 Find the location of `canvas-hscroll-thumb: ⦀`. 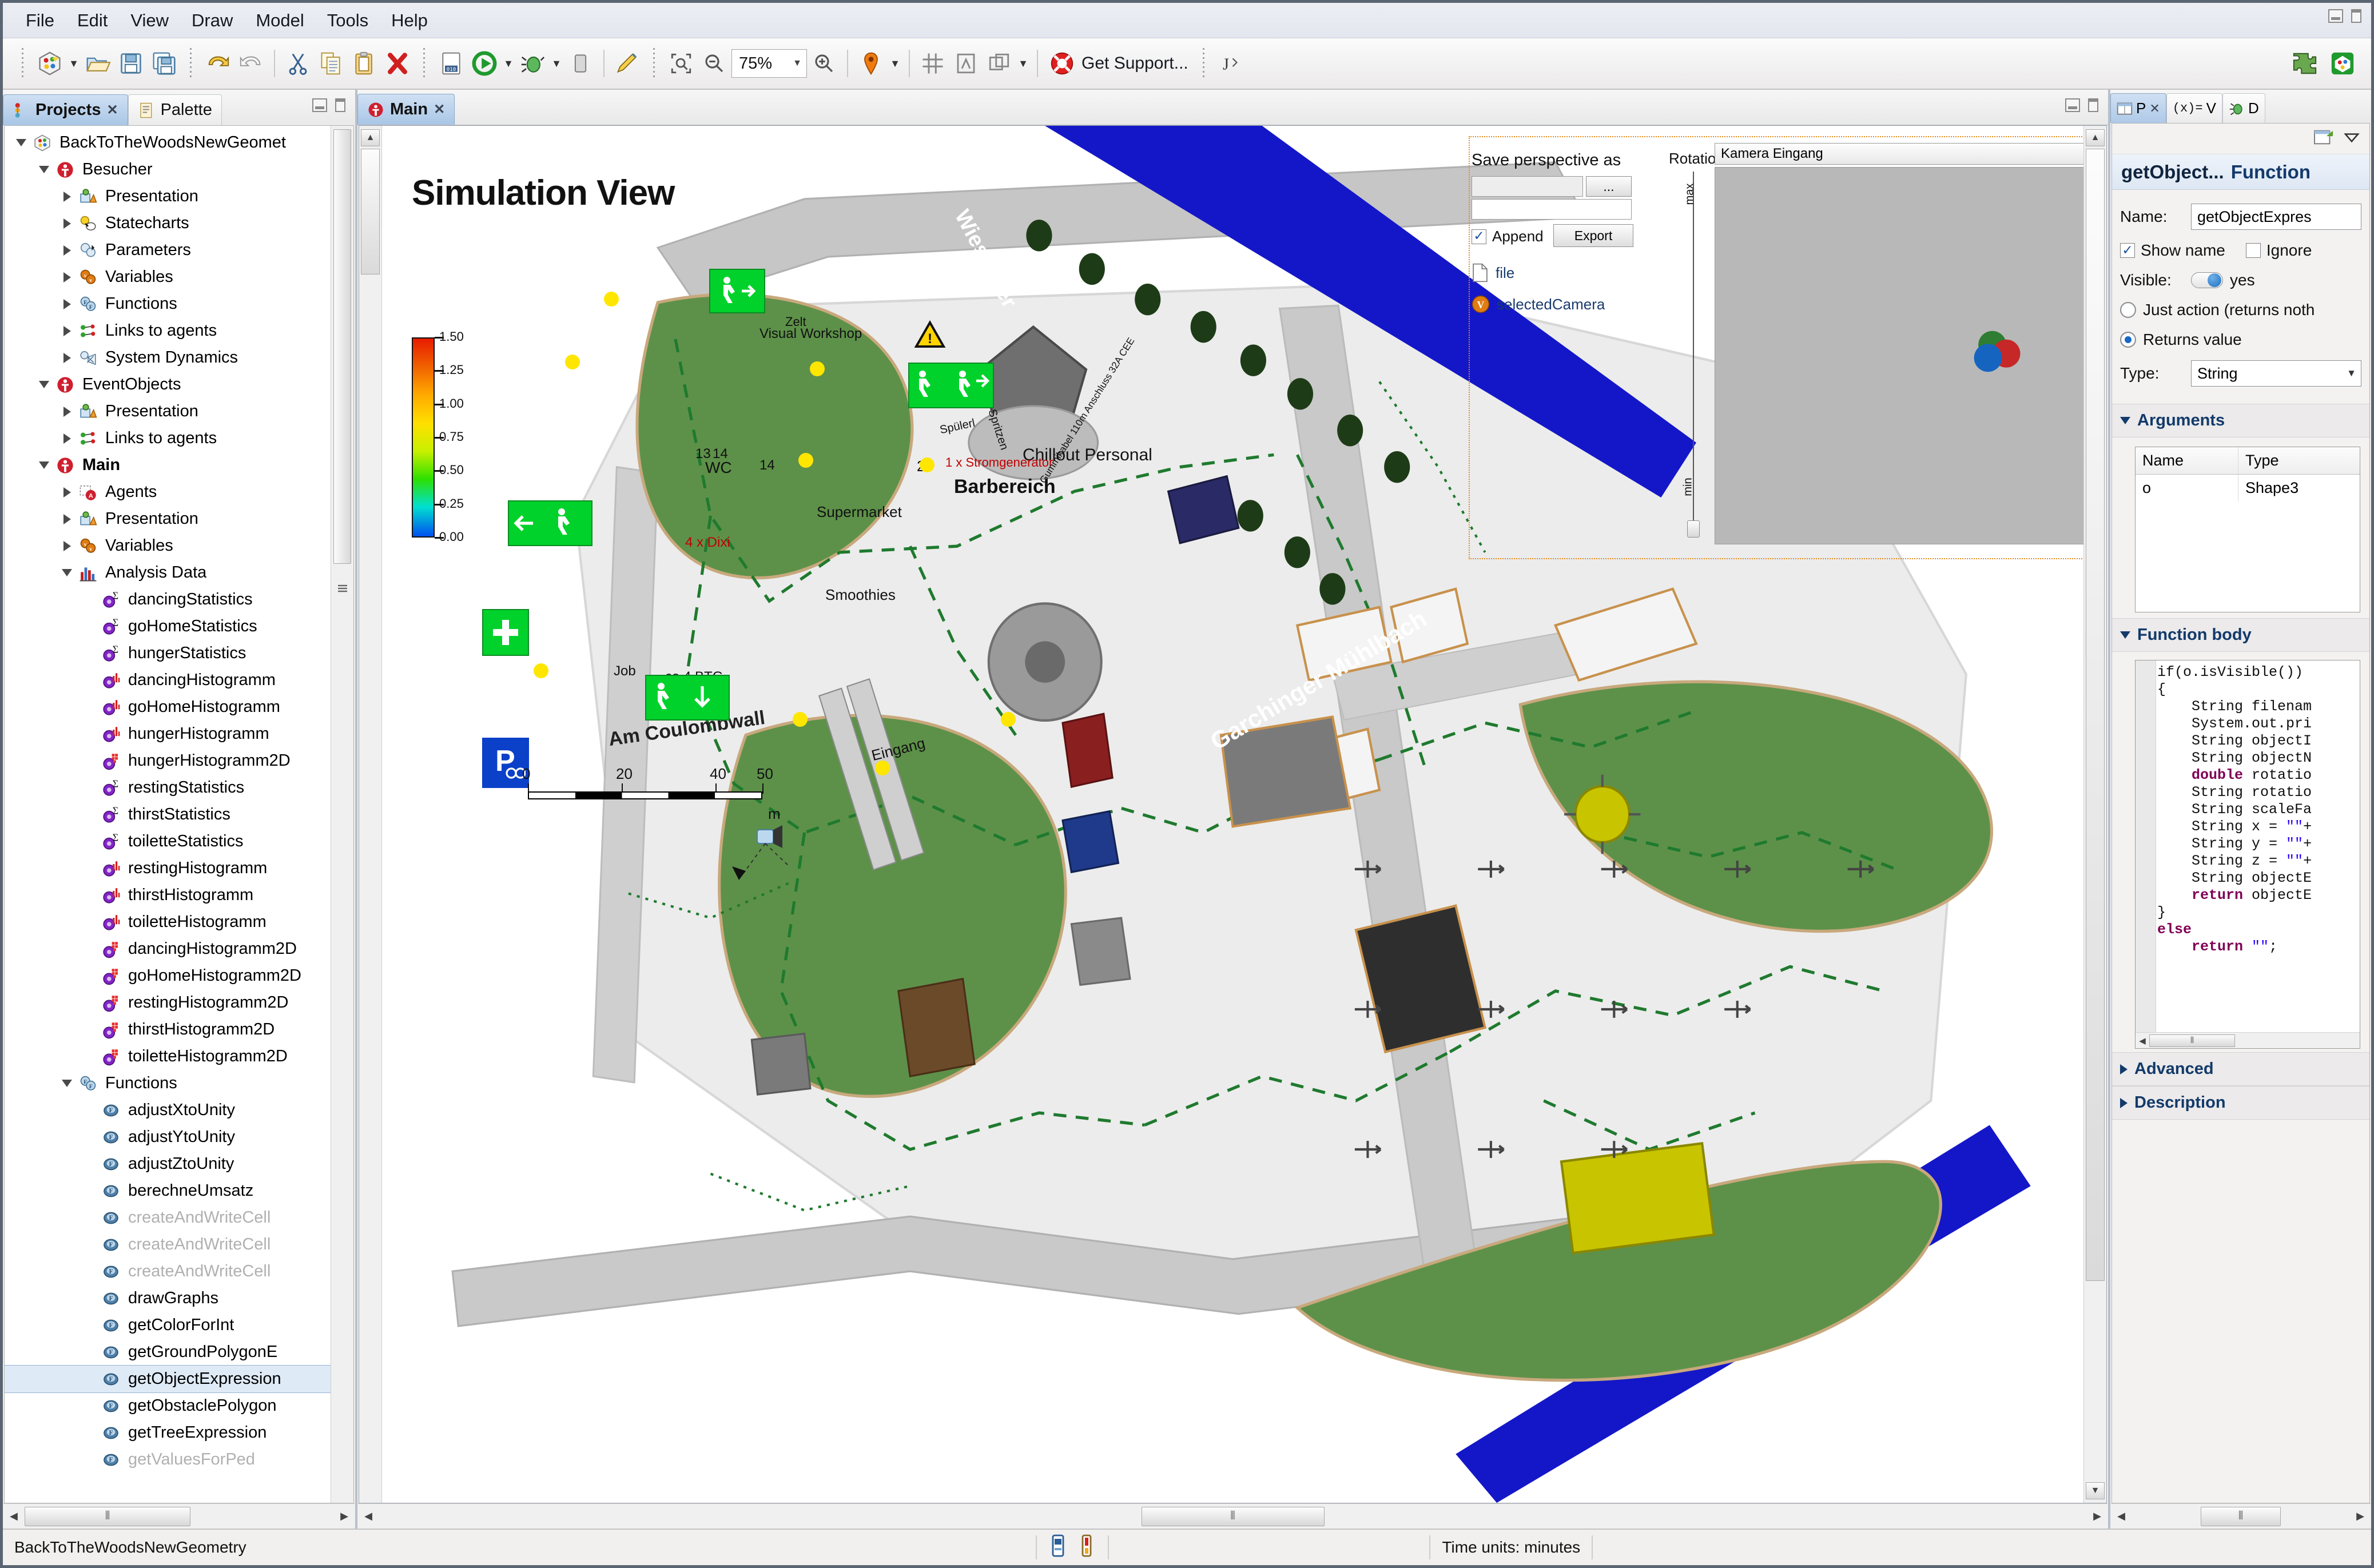

canvas-hscroll-thumb: ⦀ is located at coordinates (1233, 1516).